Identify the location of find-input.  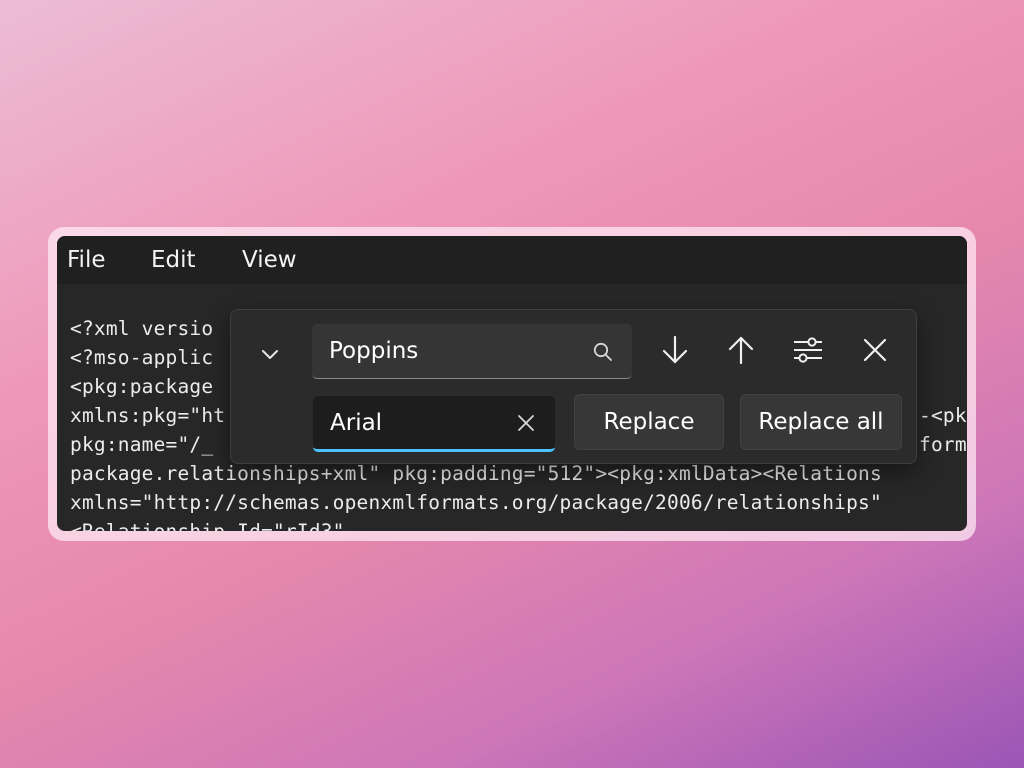
(444, 351).